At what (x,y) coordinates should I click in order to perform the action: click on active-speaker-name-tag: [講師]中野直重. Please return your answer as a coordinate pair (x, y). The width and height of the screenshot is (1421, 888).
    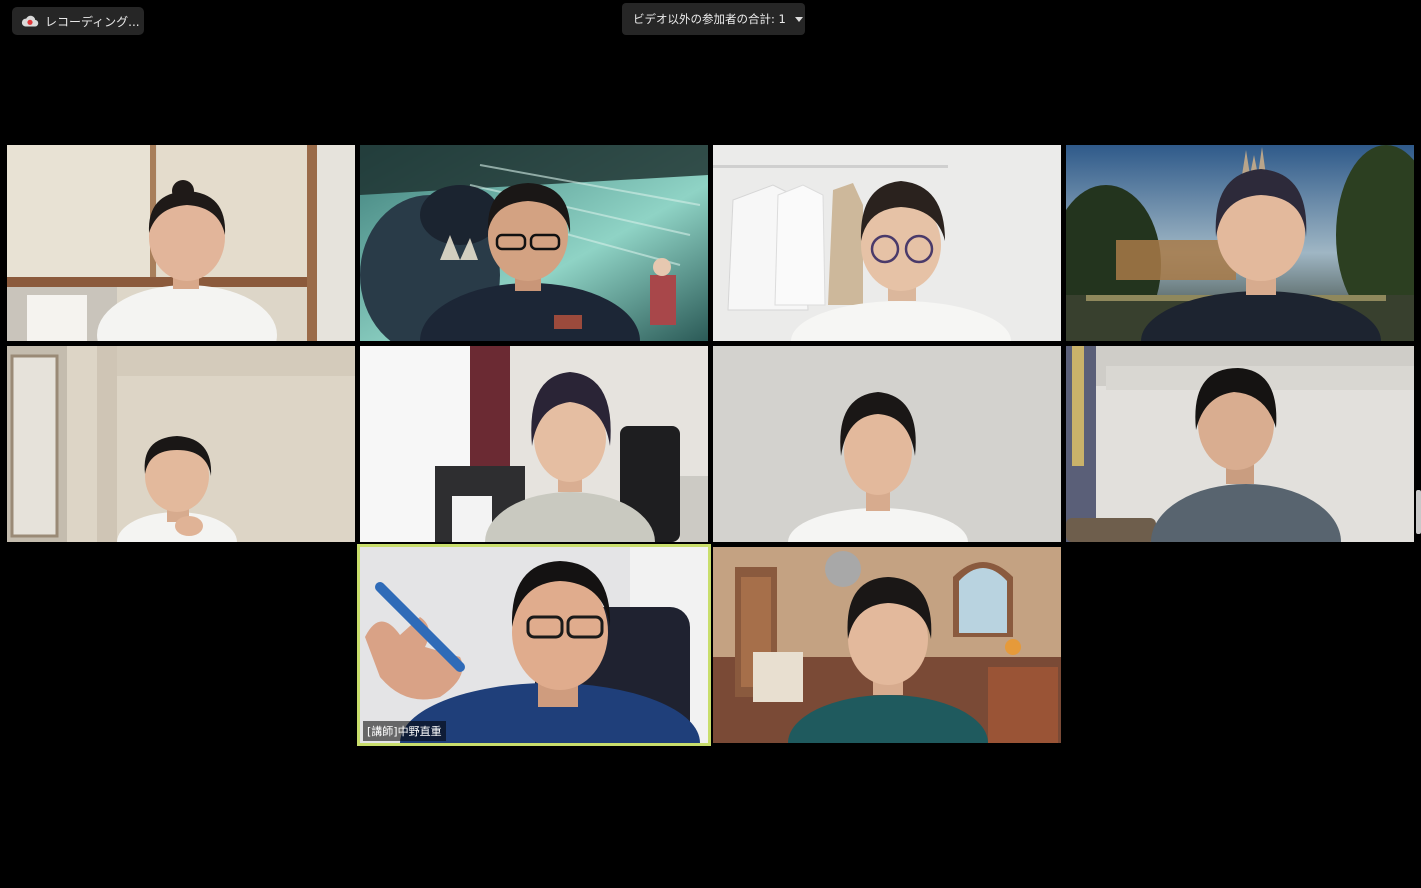
    Looking at the image, I should click on (404, 731).